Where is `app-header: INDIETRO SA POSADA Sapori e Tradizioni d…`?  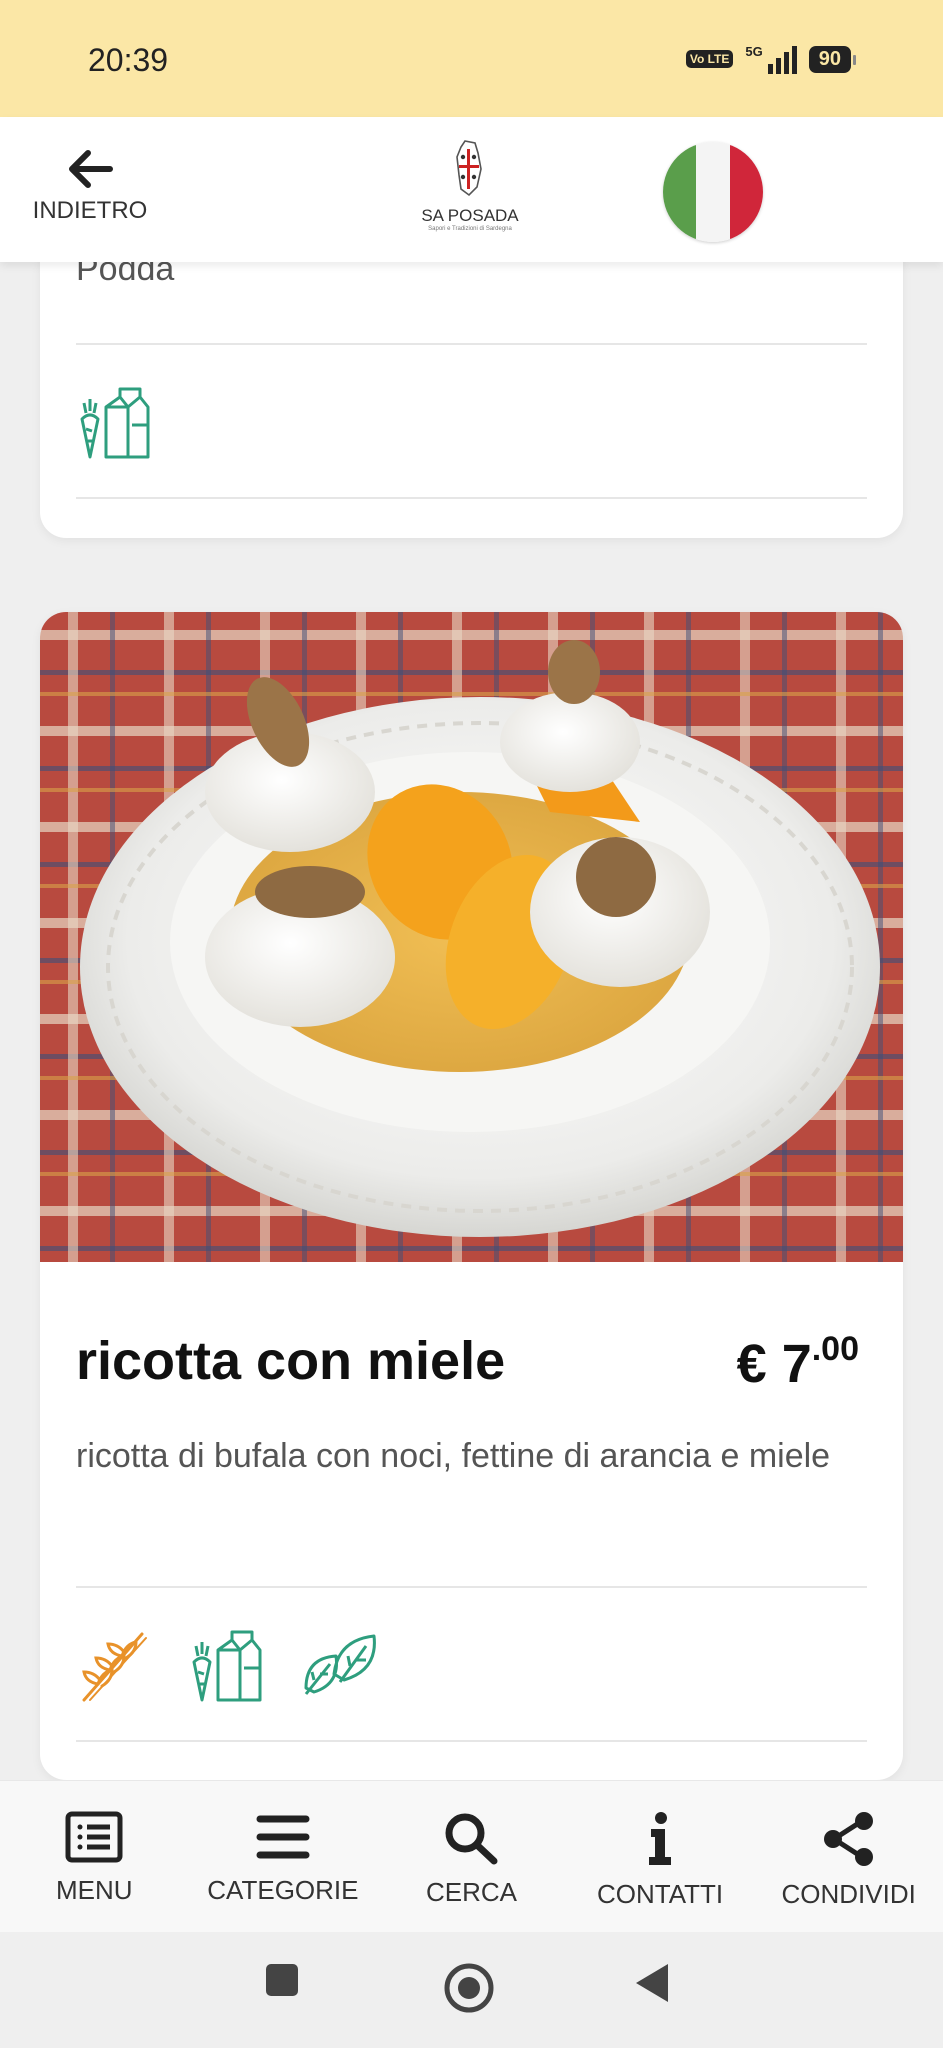
app-header: INDIETRO SA POSADA Sapori e Tradizioni d… is located at coordinates (471, 189).